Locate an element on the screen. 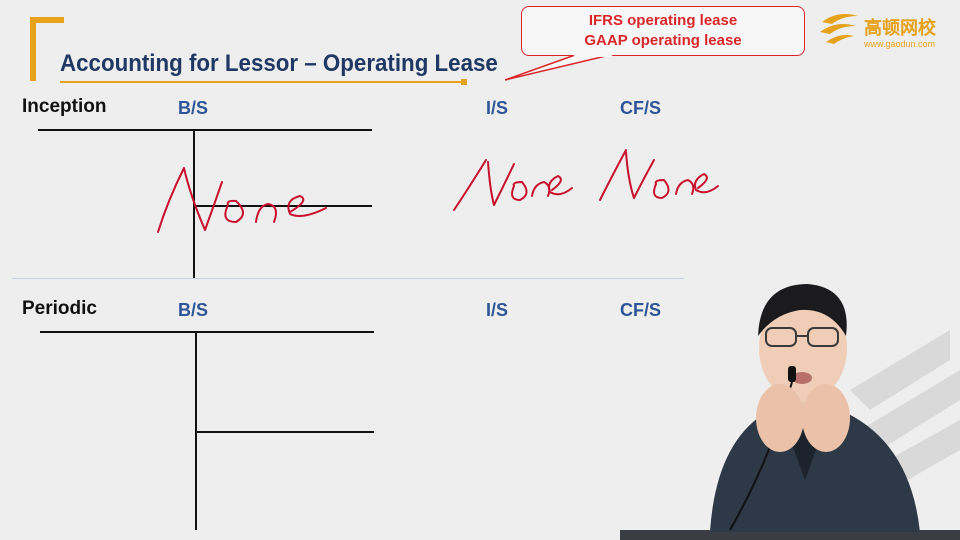  row-label-periodic: Periodic is located at coordinates (59, 308).